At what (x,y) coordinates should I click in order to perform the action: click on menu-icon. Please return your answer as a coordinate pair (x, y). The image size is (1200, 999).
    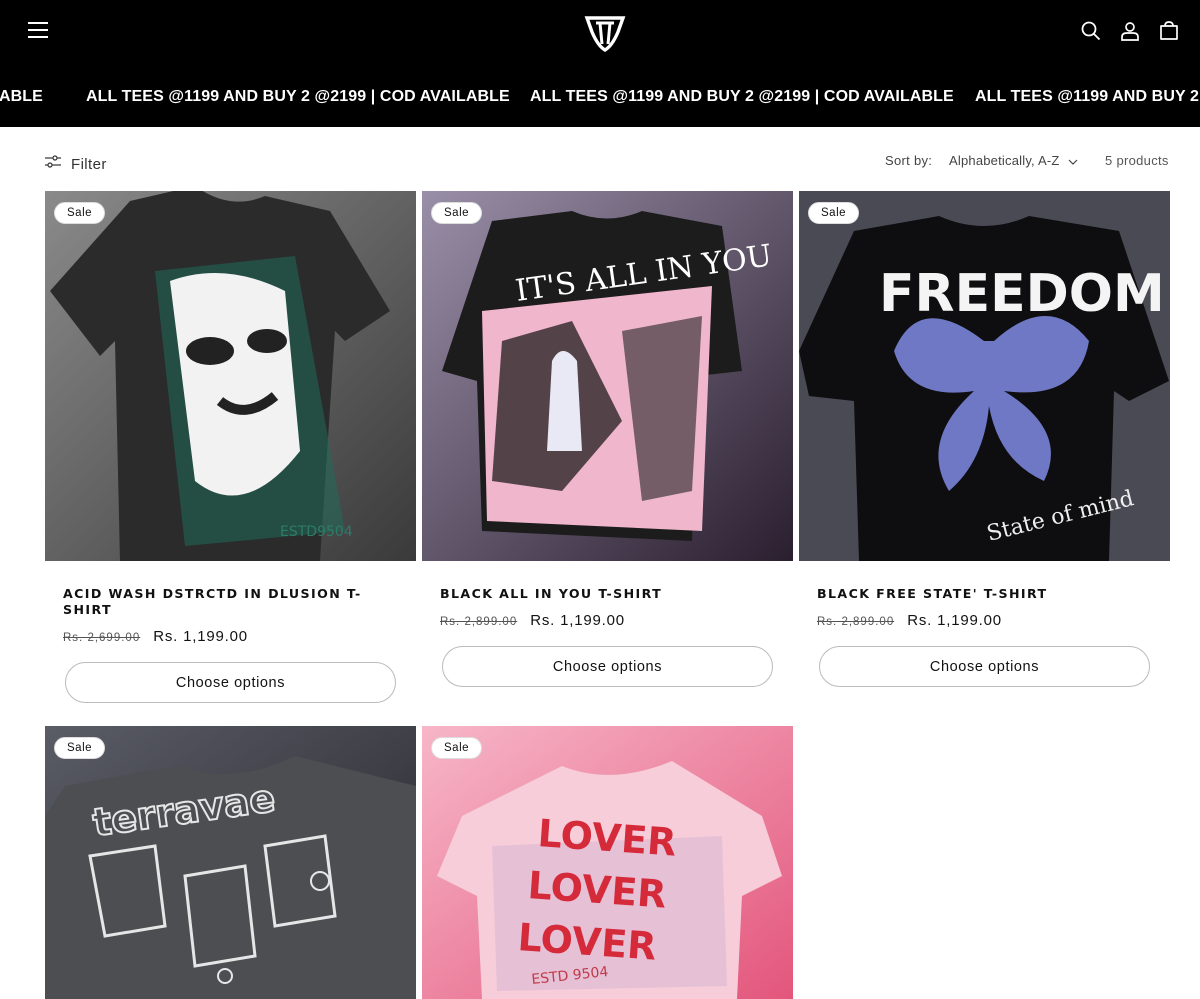
    Looking at the image, I should click on (38, 31).